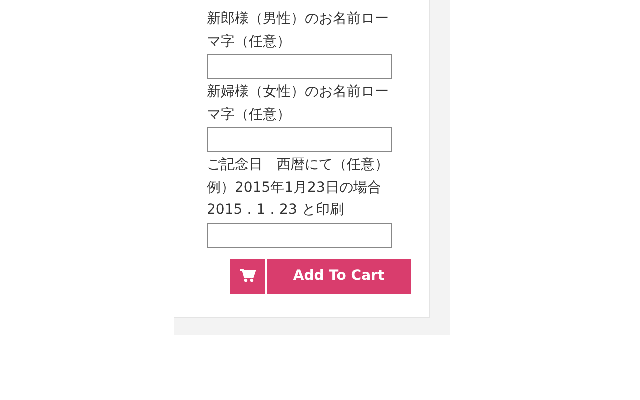 Image resolution: width=640 pixels, height=400 pixels. Describe the element at coordinates (298, 31) in the screenshot. I see `field-label: 新郎様（男性）のお名前ローマ字（任意）` at that location.